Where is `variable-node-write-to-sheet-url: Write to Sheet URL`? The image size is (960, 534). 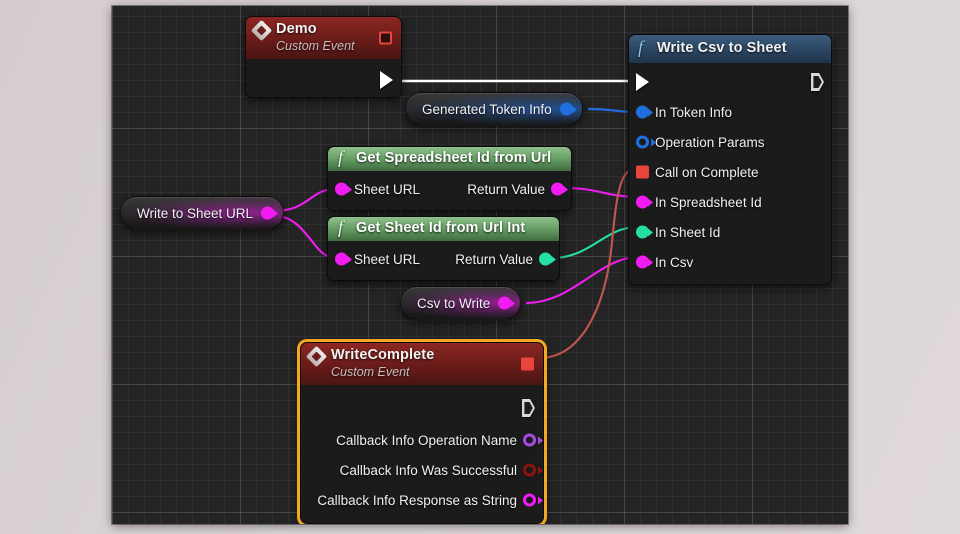 variable-node-write-to-sheet-url: Write to Sheet URL is located at coordinates (202, 213).